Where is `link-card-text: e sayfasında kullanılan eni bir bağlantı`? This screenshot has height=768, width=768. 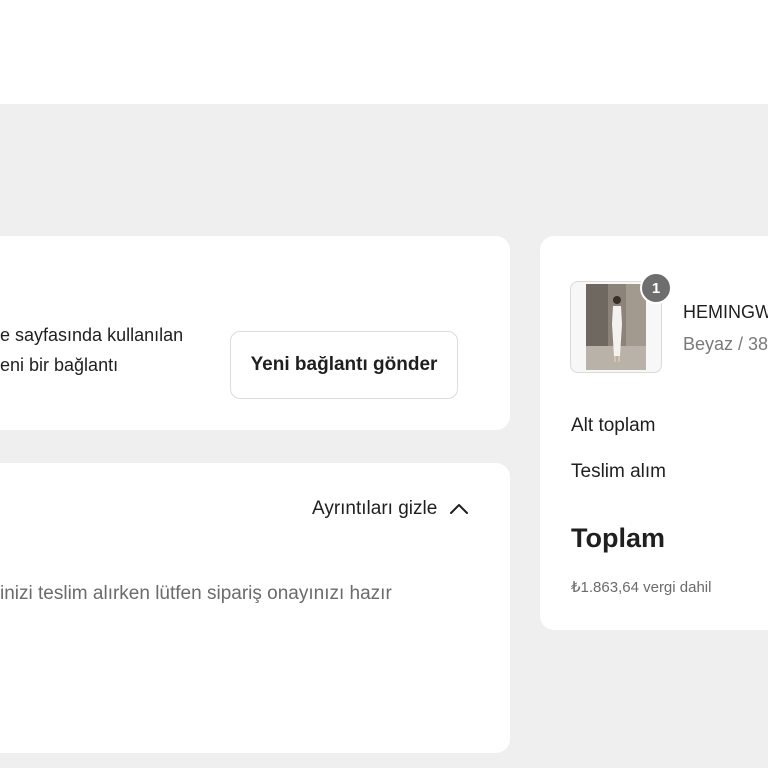 link-card-text: e sayfasında kullanılan eni bir bağlantı is located at coordinates (91, 350).